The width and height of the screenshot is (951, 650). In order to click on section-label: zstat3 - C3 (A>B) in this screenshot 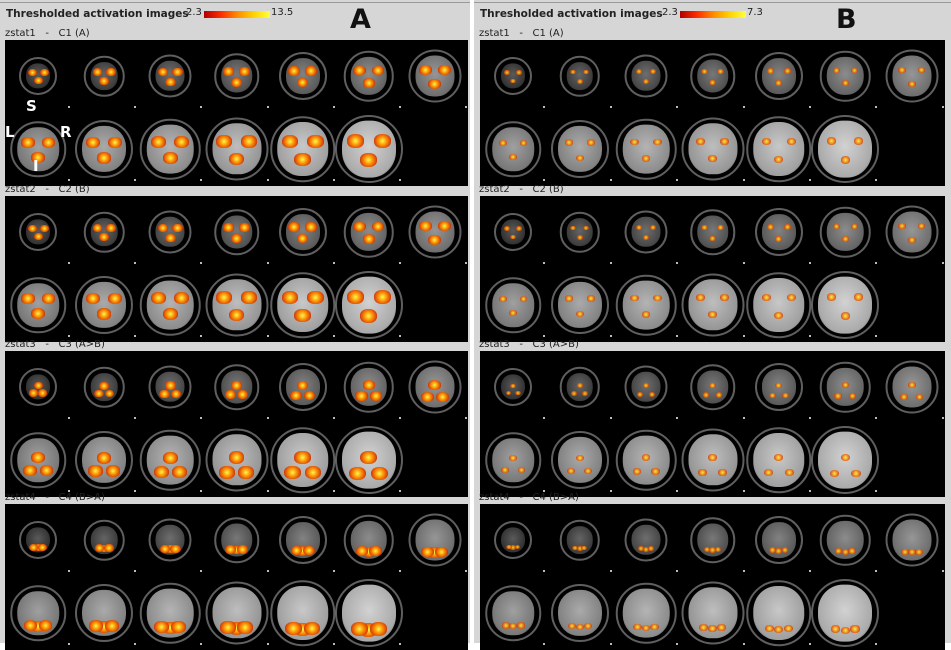, I will do `click(529, 344)`.